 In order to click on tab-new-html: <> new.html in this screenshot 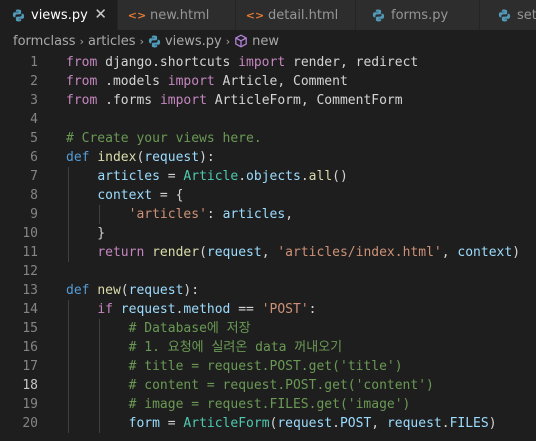, I will do `click(177, 15)`.